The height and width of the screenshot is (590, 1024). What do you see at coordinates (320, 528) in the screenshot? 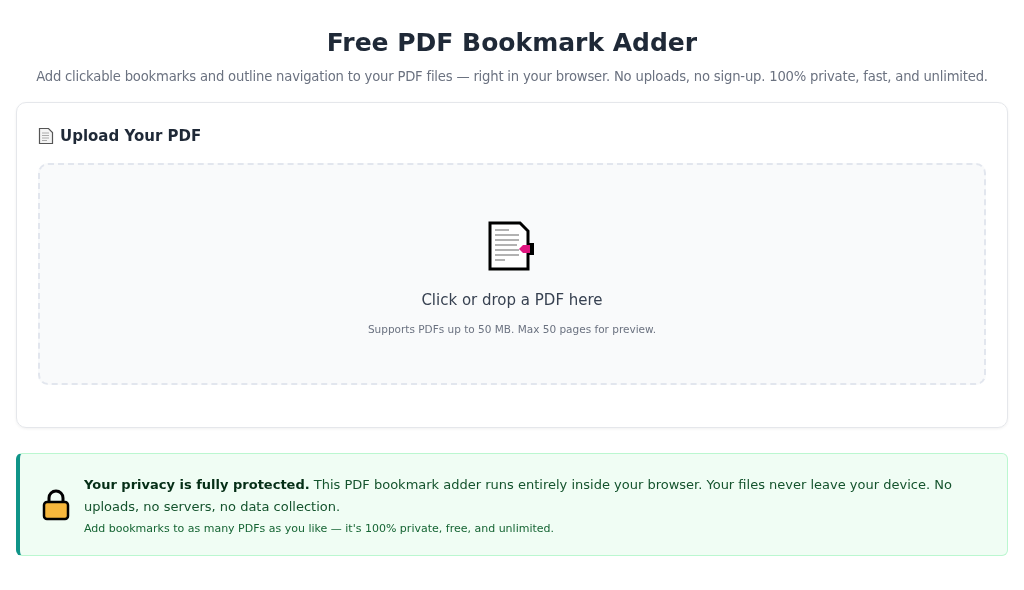
I see `privacy-note: Add bookmarks to as many PDFs as you like — it's 100% private, free, and unlimited.` at bounding box center [320, 528].